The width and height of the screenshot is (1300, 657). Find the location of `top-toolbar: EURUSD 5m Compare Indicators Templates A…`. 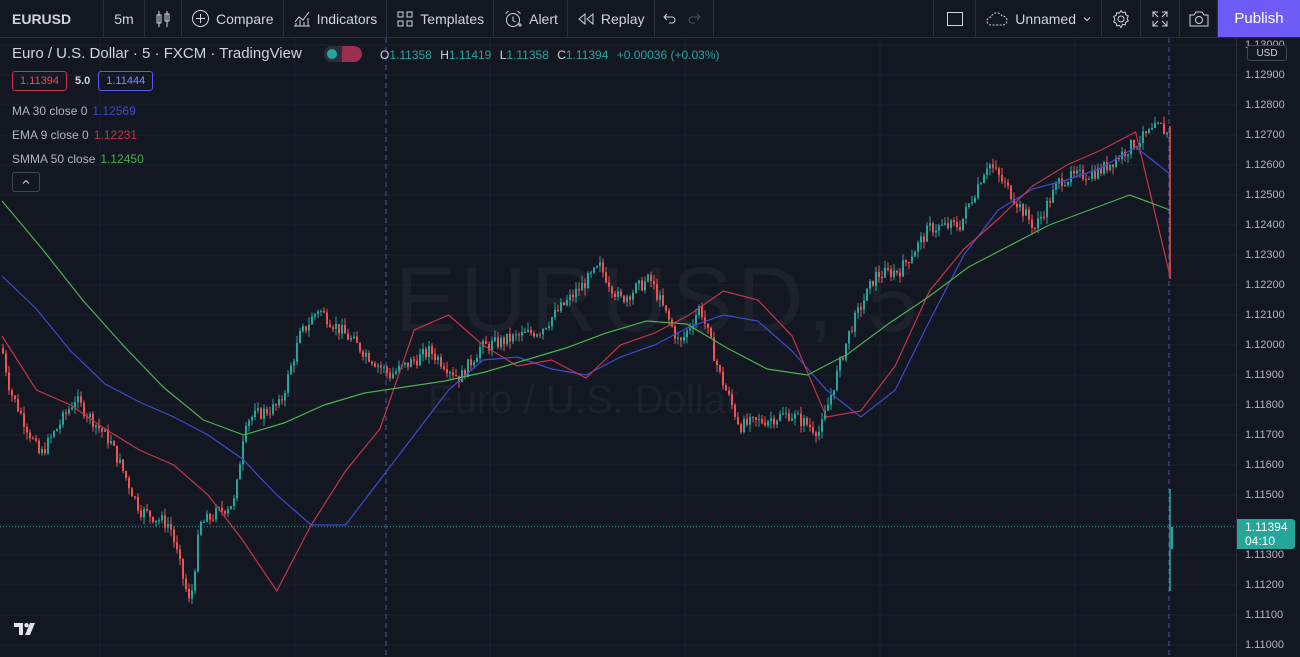

top-toolbar: EURUSD 5m Compare Indicators Templates A… is located at coordinates (650, 19).